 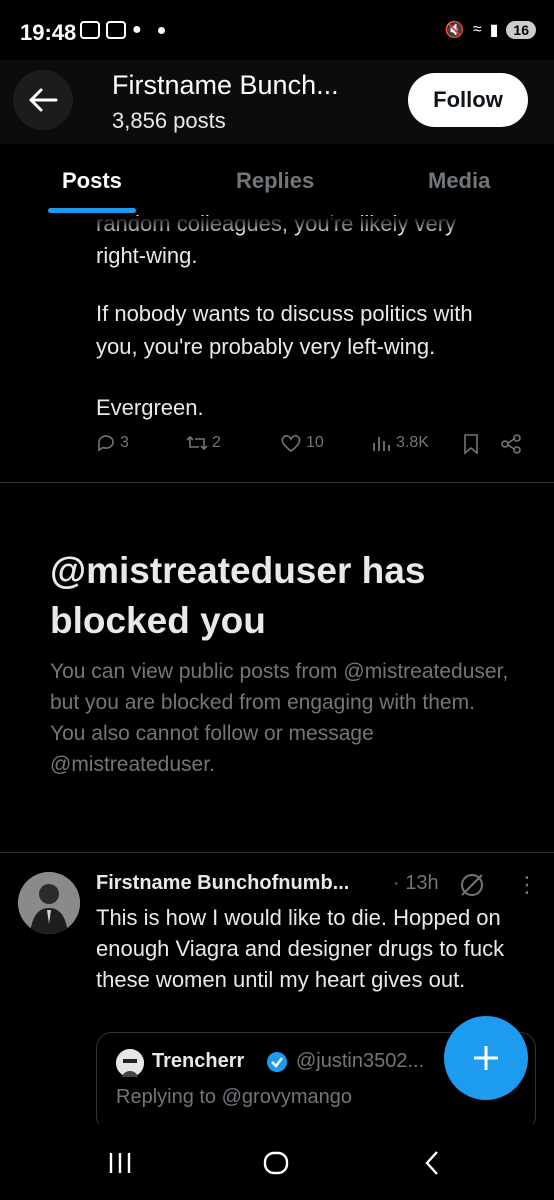 What do you see at coordinates (277, 1062) in the screenshot?
I see `verified-badge-icon` at bounding box center [277, 1062].